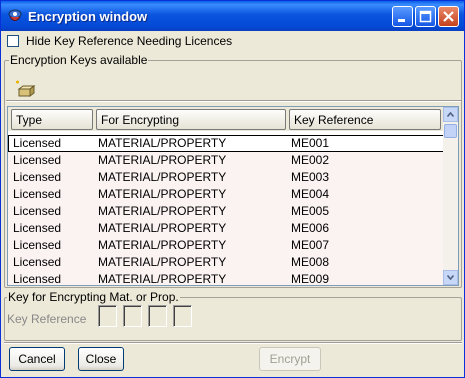 The image size is (465, 378). I want to click on minimize-button, so click(402, 16).